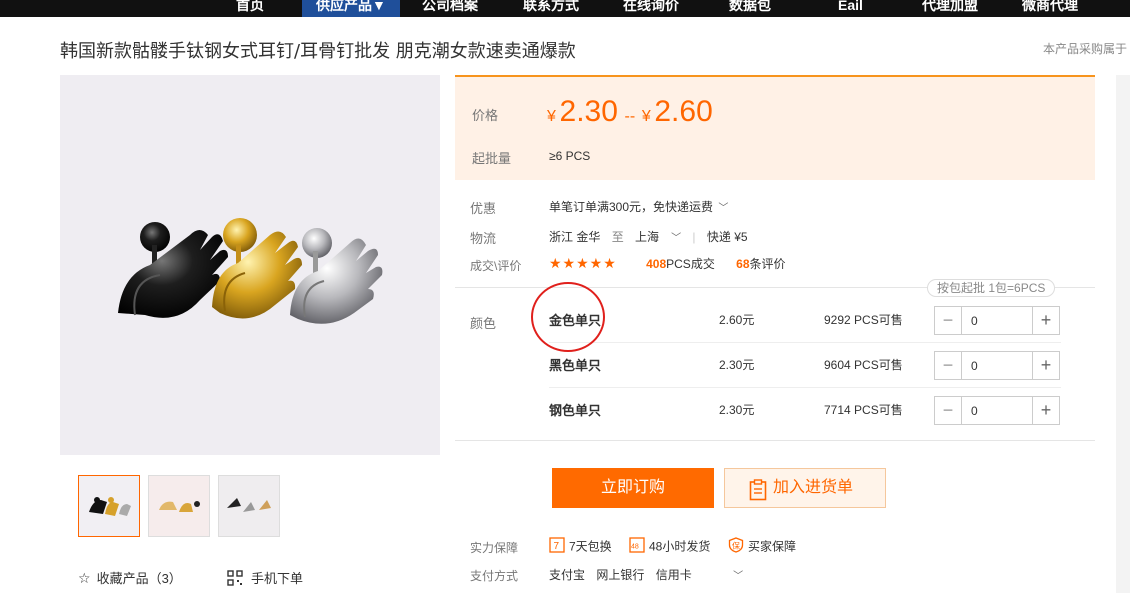  I want to click on deals-count: 408, so click(656, 264).